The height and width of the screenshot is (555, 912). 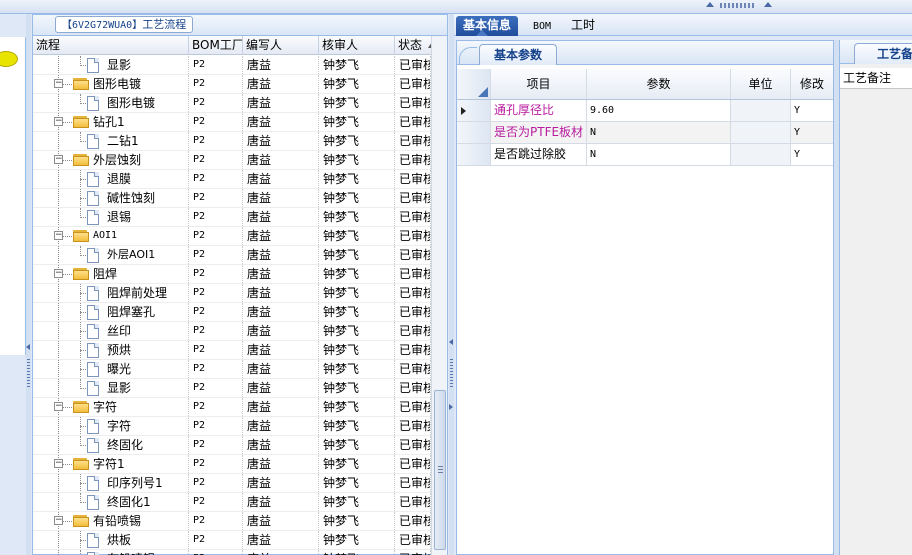 I want to click on tree-panel-title: 【6V2G72WUA0】工艺流程, so click(x=124, y=24).